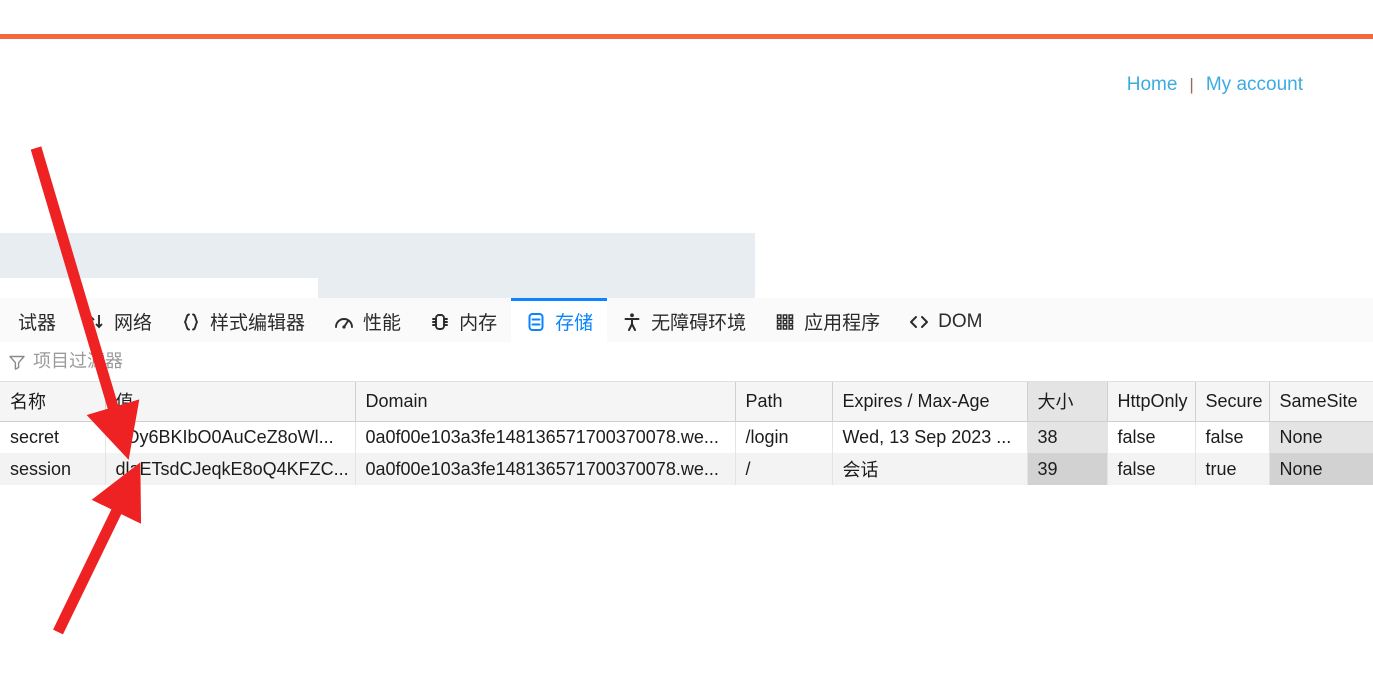 This screenshot has width=1373, height=685. I want to click on tab-application: 应用程序, so click(827, 320).